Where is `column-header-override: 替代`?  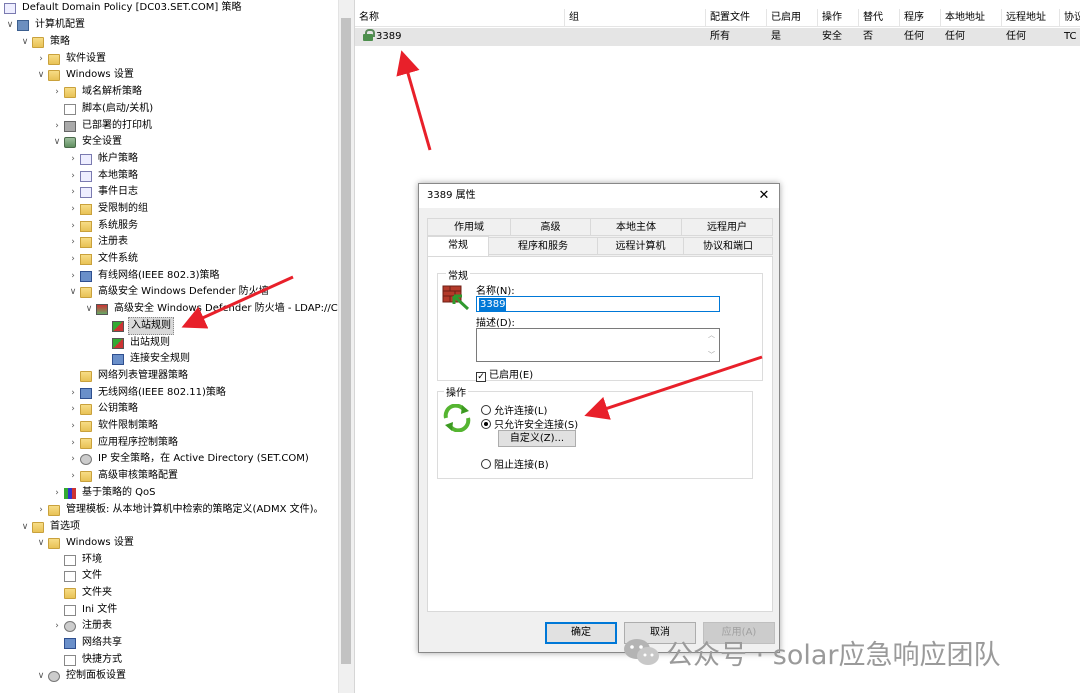
column-header-override: 替代 is located at coordinates (879, 18).